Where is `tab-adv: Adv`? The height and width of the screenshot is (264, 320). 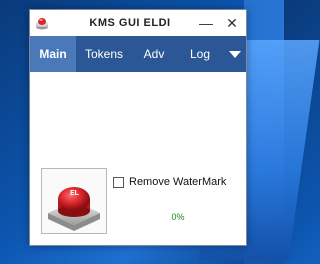 tab-adv: Adv is located at coordinates (154, 54).